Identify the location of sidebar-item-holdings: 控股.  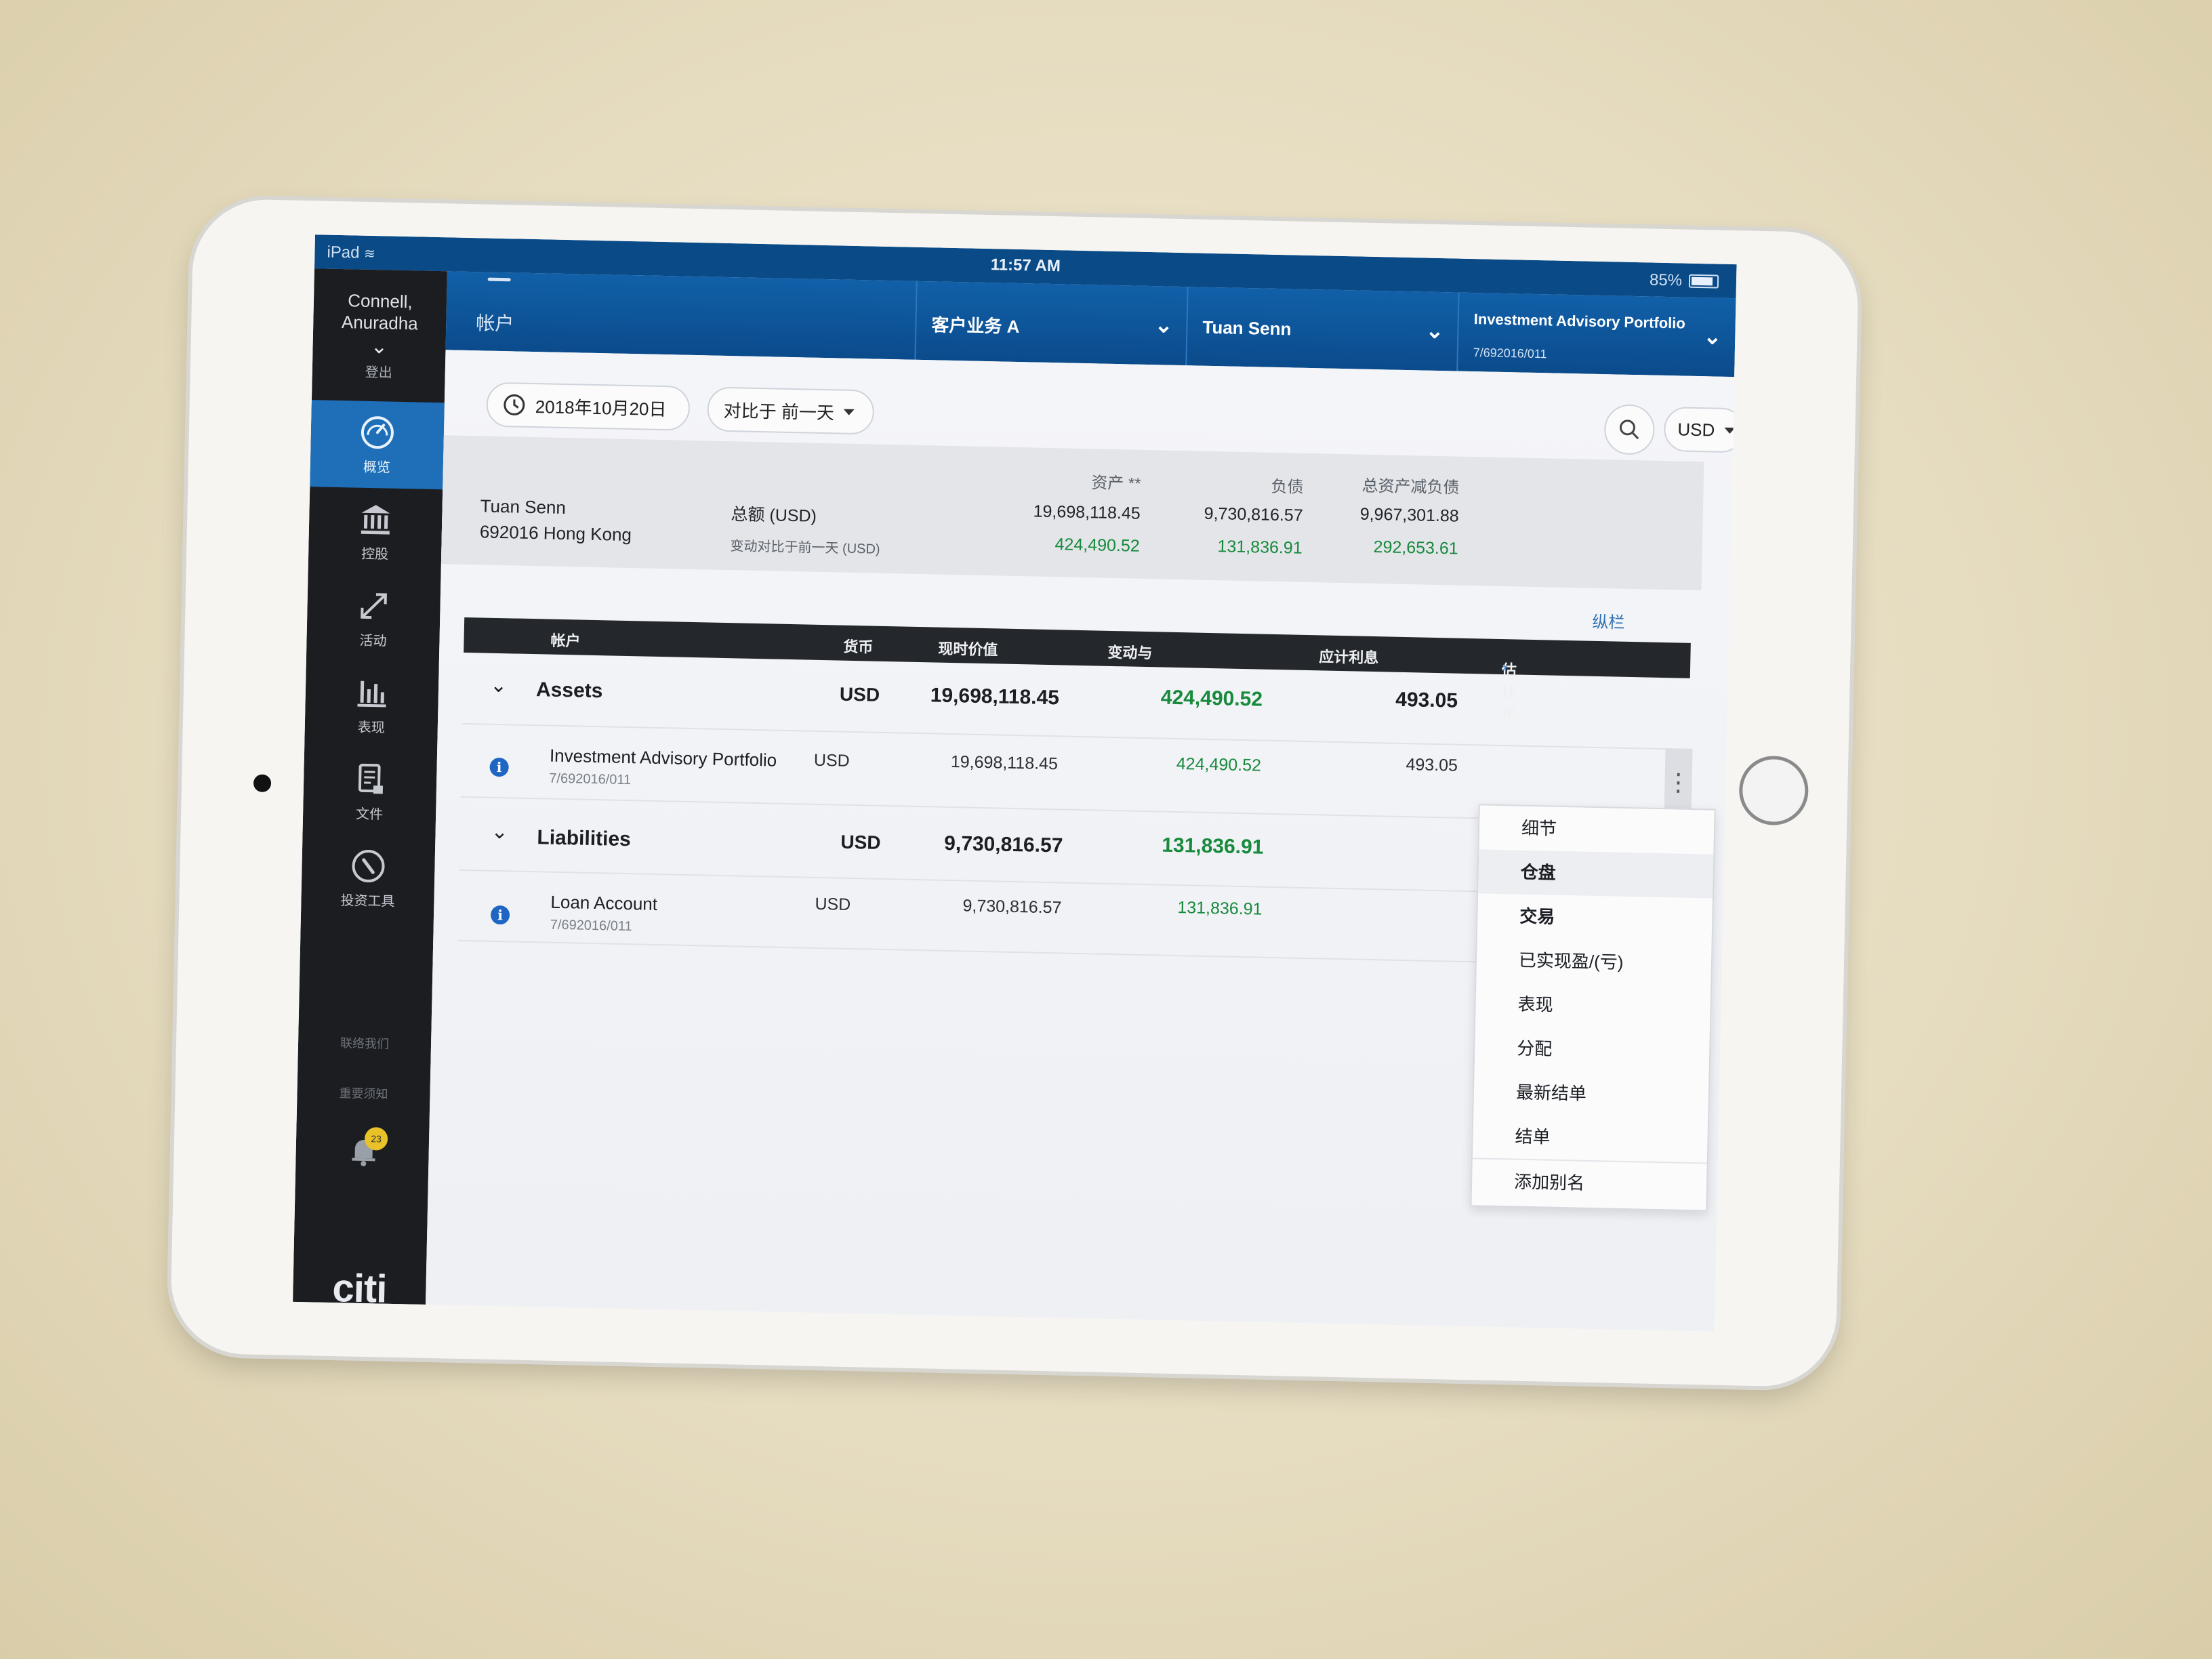
(375, 531).